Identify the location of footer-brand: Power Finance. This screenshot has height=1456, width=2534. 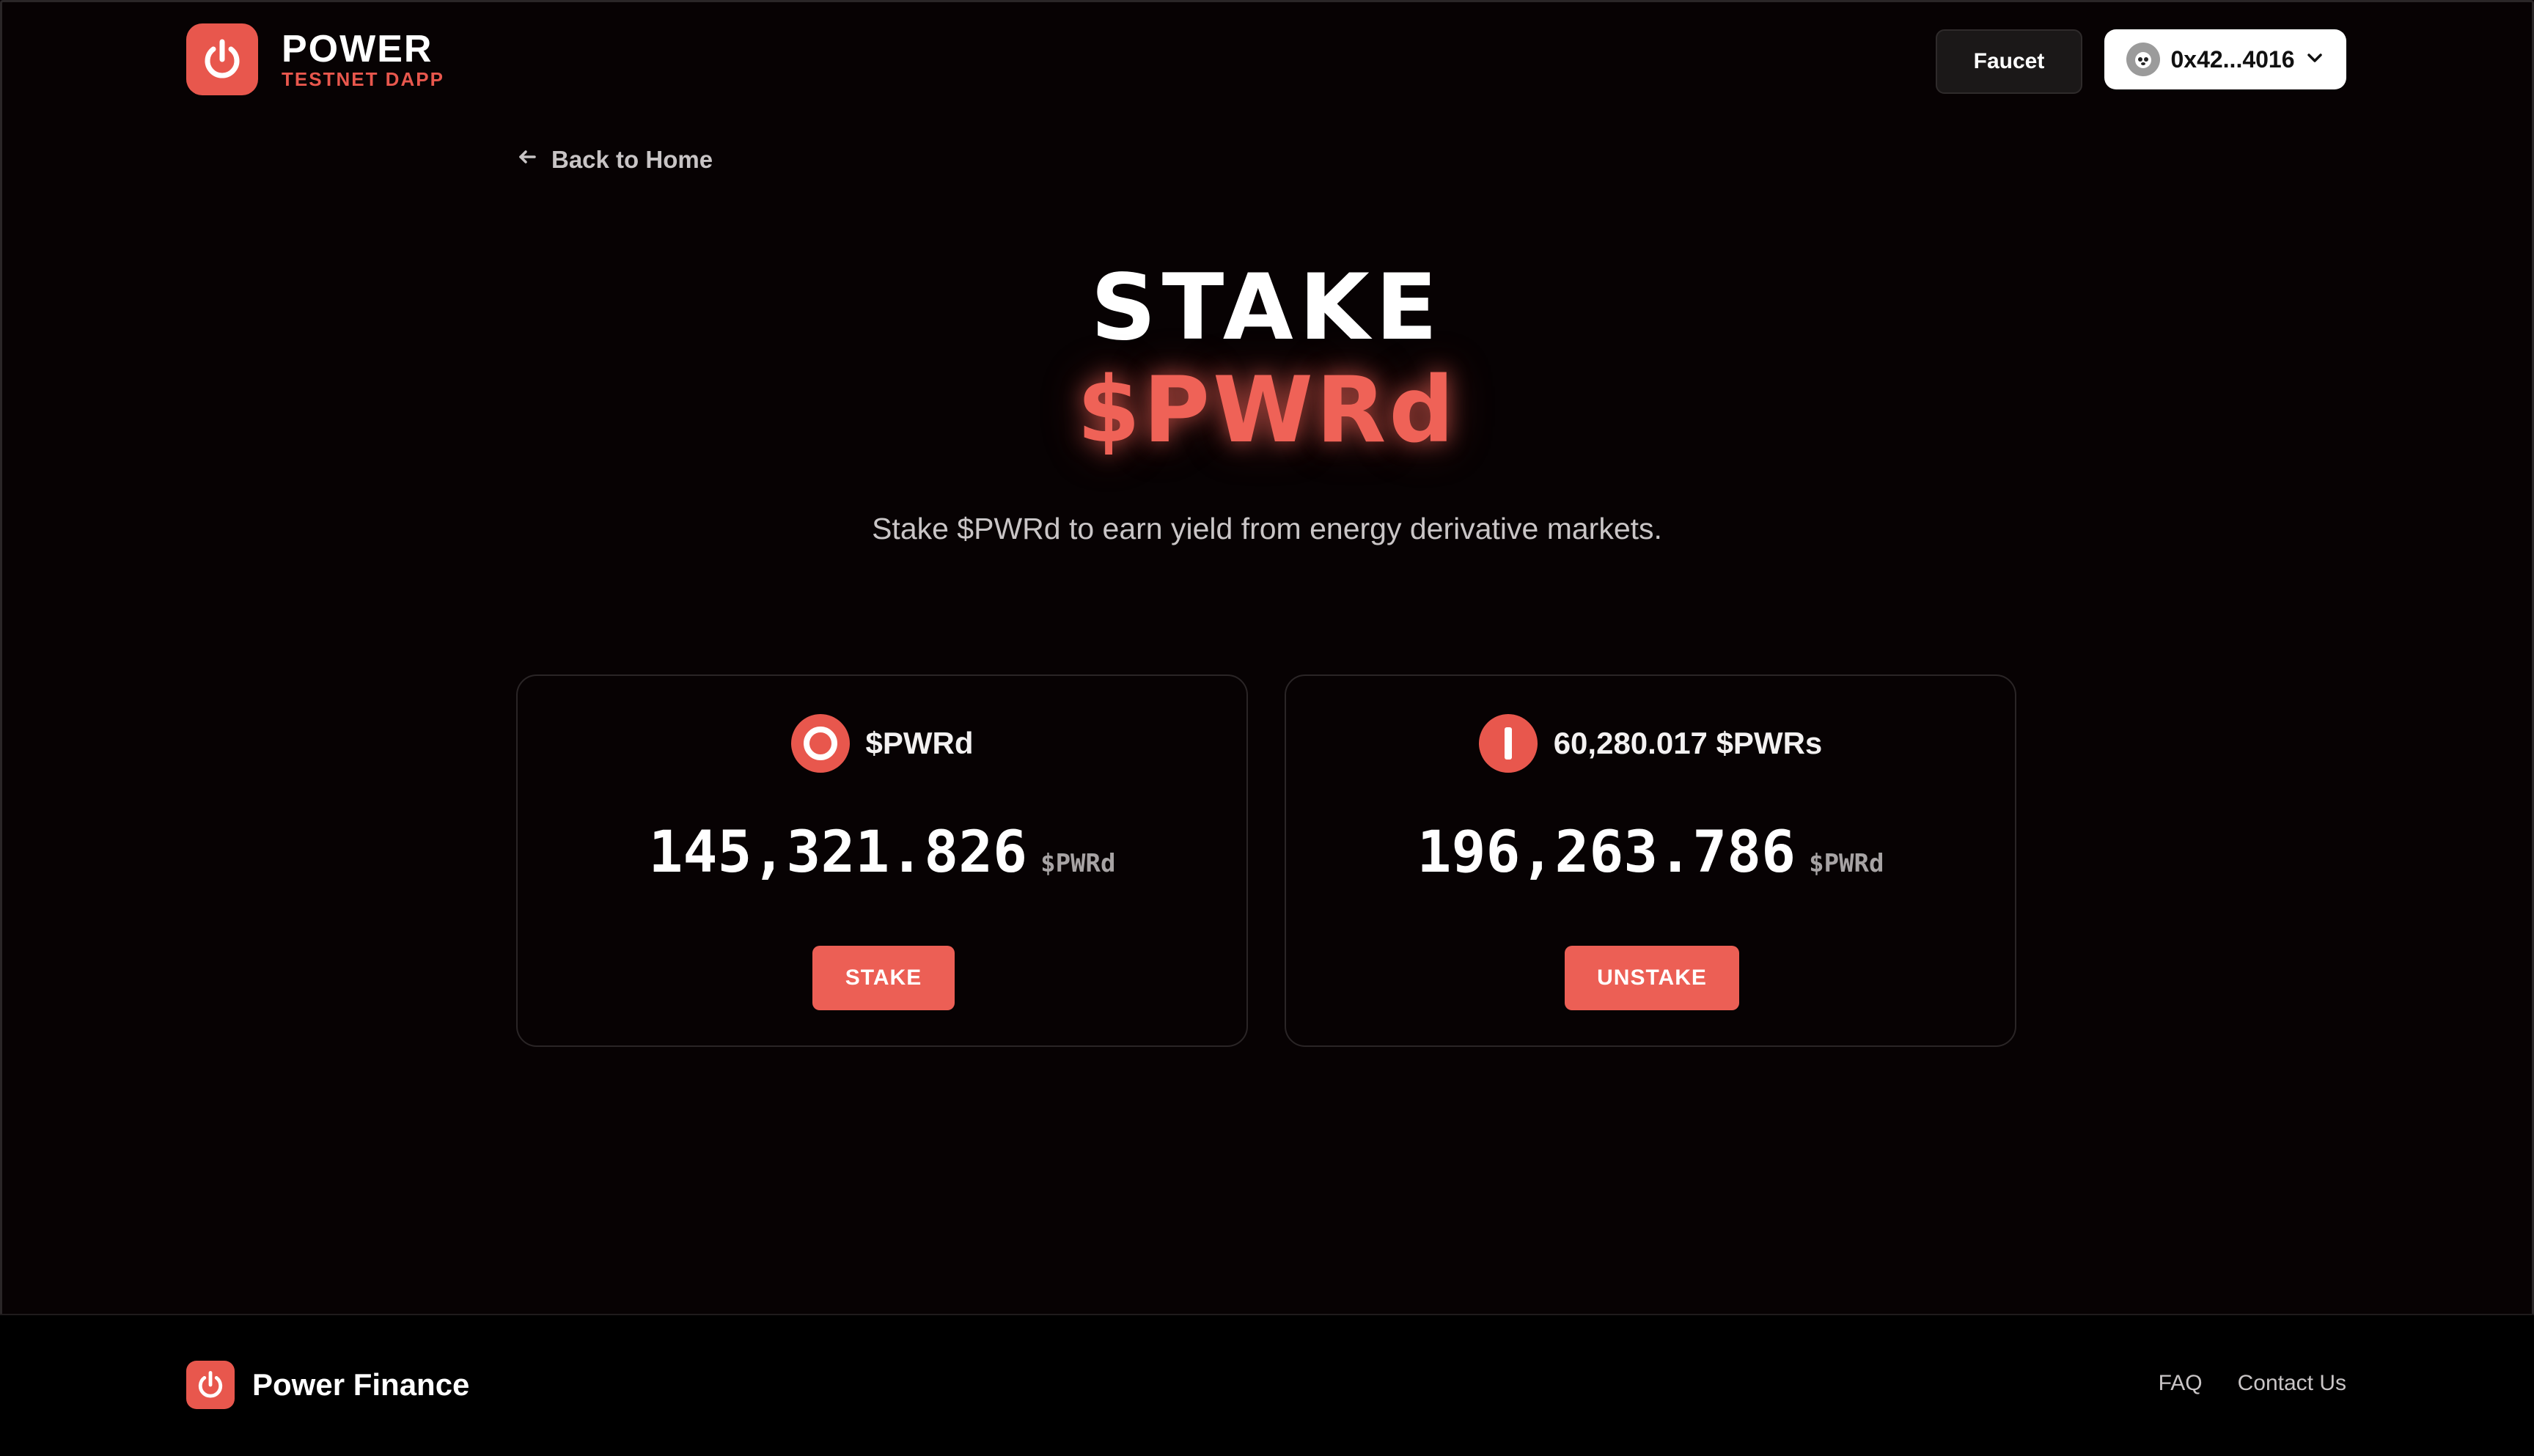
(361, 1384).